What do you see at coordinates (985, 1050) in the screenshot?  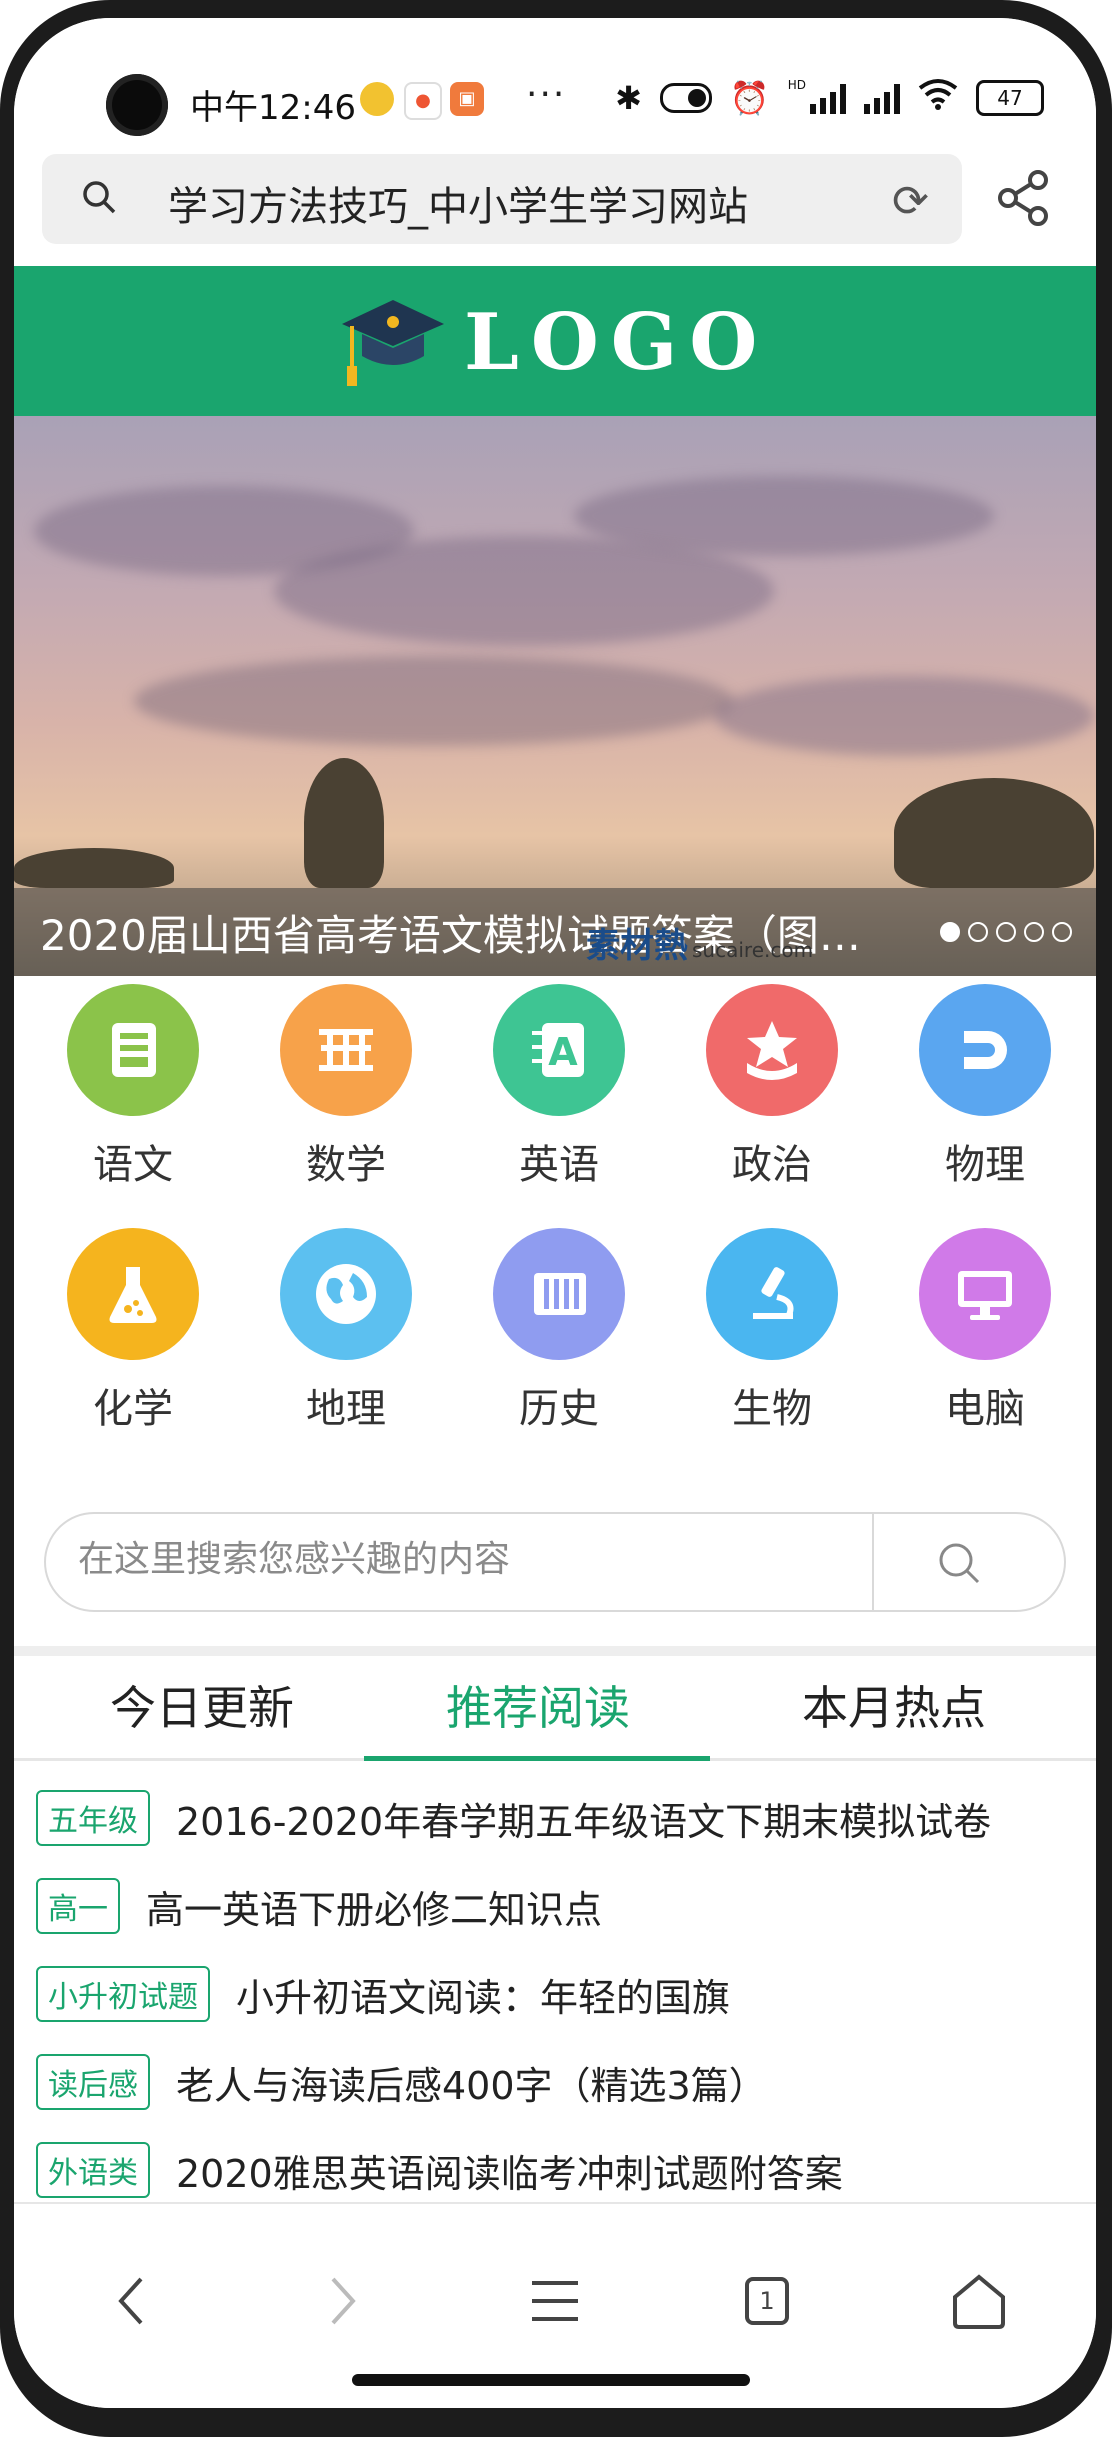 I see `magnet-icon` at bounding box center [985, 1050].